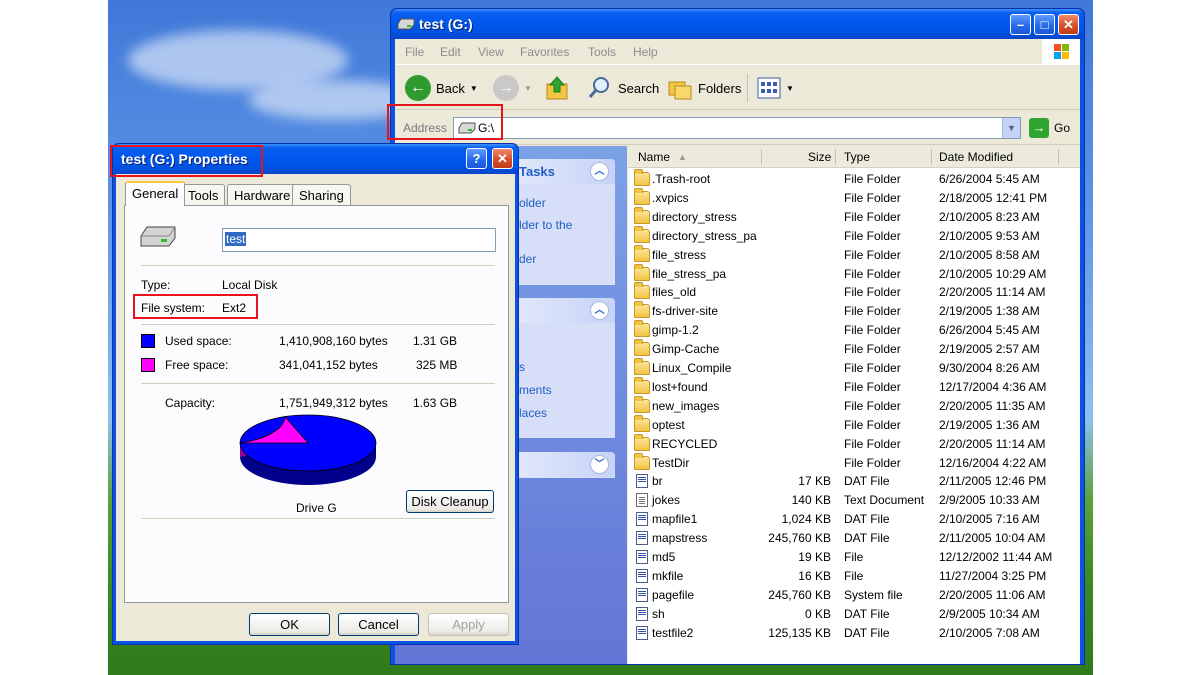 The width and height of the screenshot is (1200, 675). What do you see at coordinates (512, 88) in the screenshot?
I see `forward-button: → ▼` at bounding box center [512, 88].